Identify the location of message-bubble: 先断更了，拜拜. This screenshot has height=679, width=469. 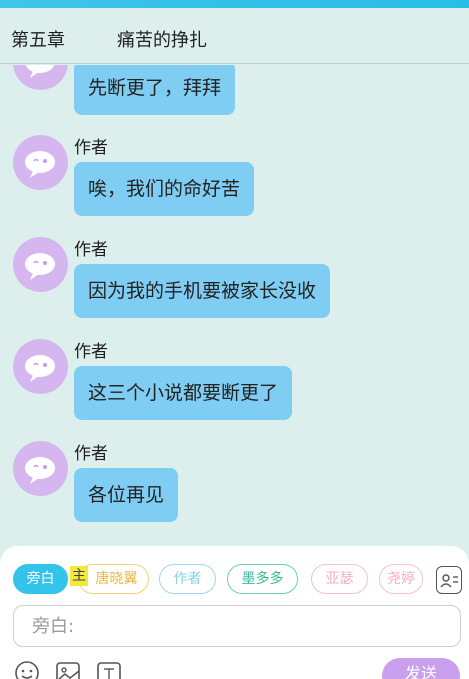
(155, 90).